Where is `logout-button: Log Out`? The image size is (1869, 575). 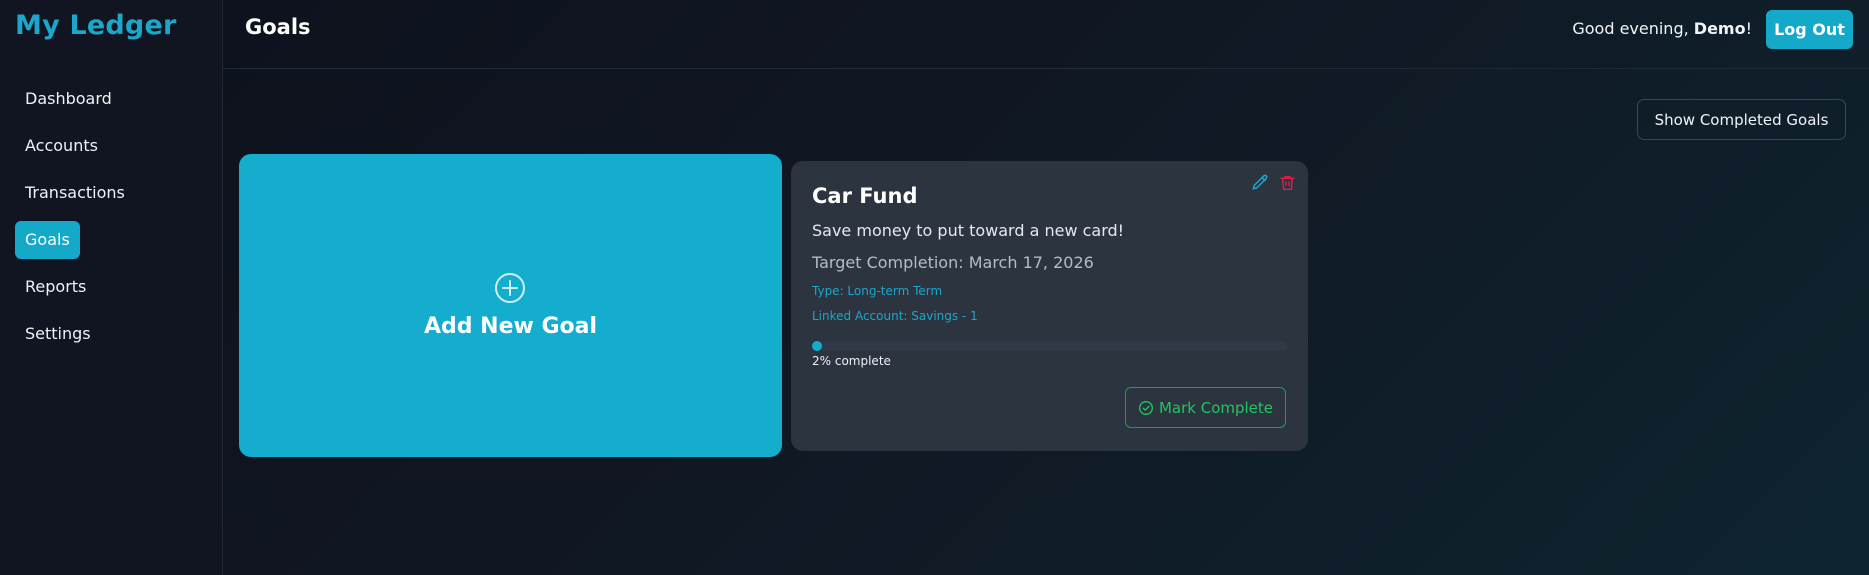
logout-button: Log Out is located at coordinates (1809, 29).